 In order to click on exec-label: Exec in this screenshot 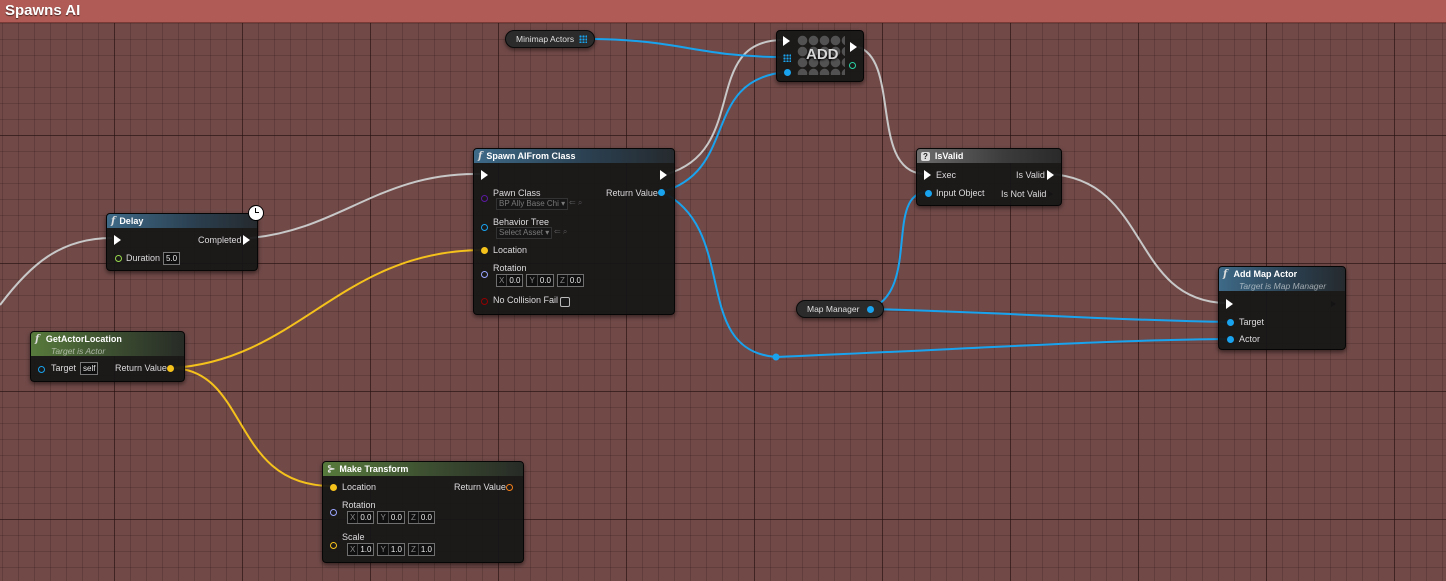, I will do `click(946, 175)`.